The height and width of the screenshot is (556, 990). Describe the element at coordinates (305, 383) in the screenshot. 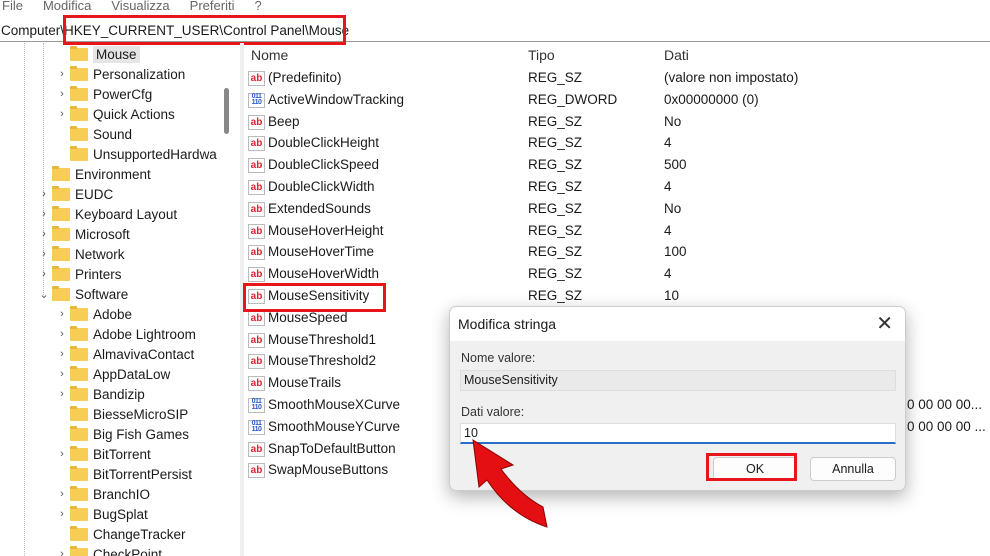

I see `value-name: MouseTrails` at that location.